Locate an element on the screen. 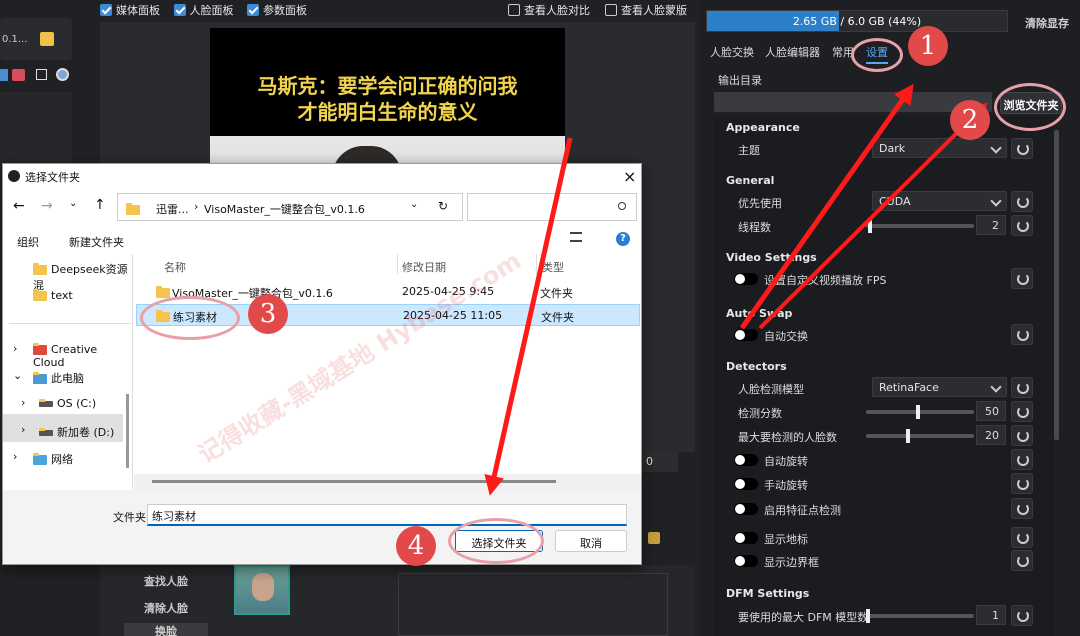  highlight-select-button is located at coordinates (496, 541).